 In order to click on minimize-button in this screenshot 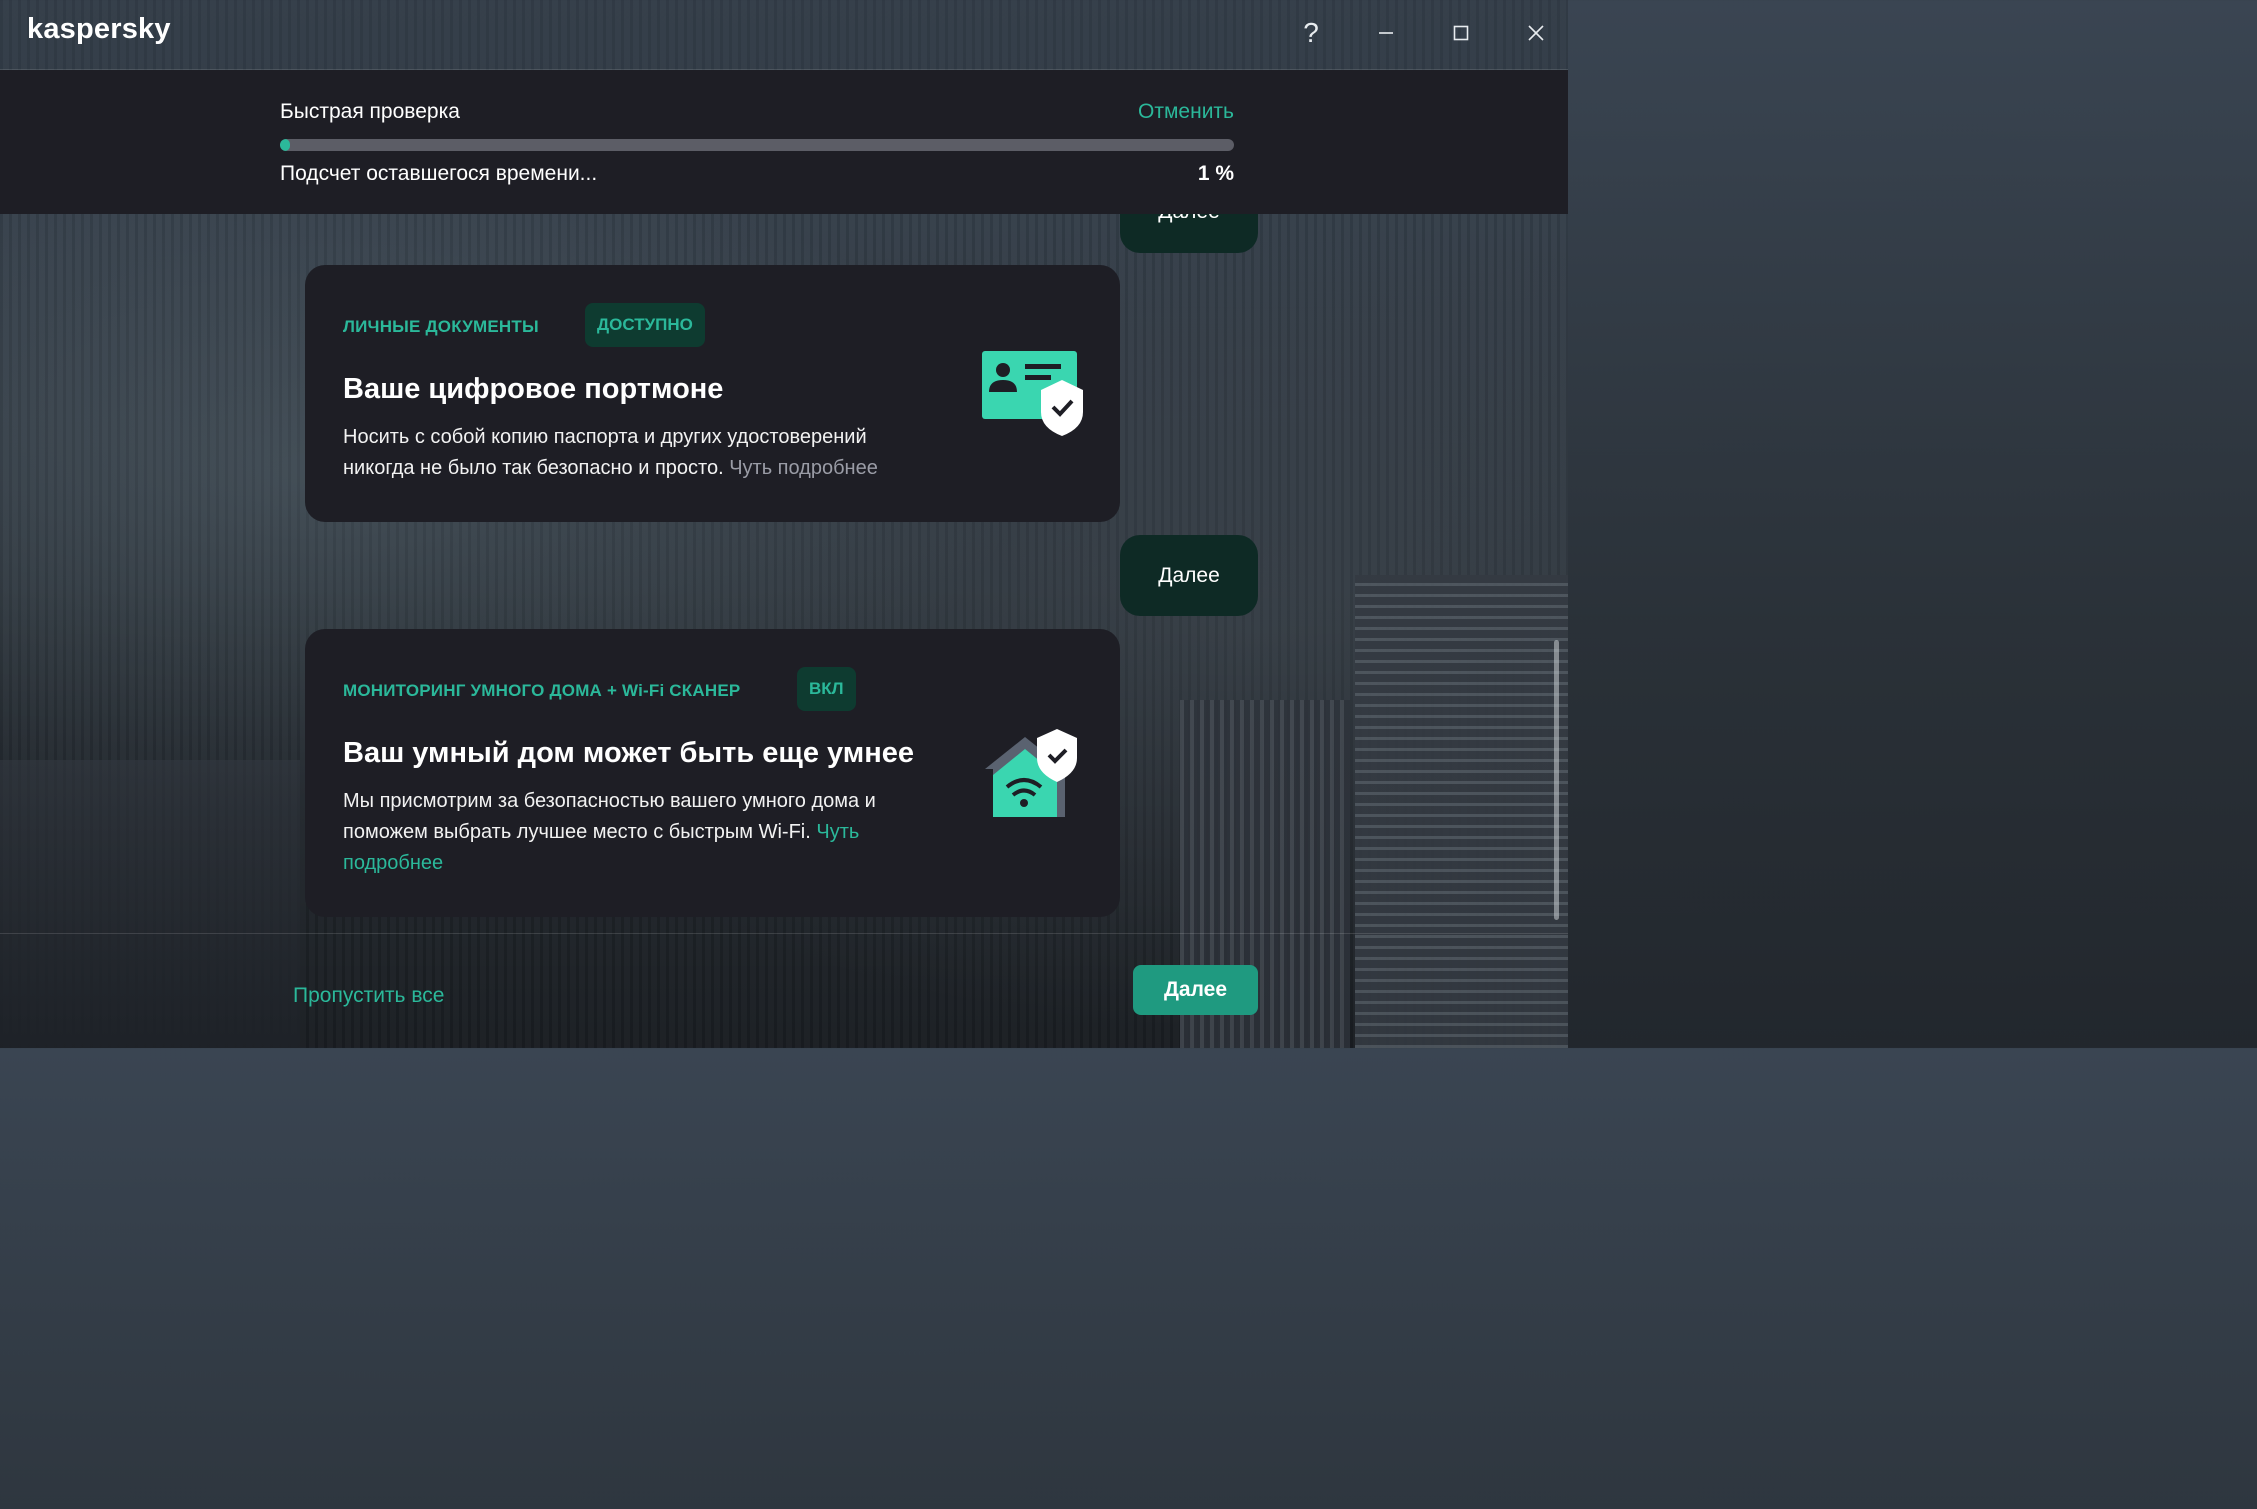, I will do `click(1386, 33)`.